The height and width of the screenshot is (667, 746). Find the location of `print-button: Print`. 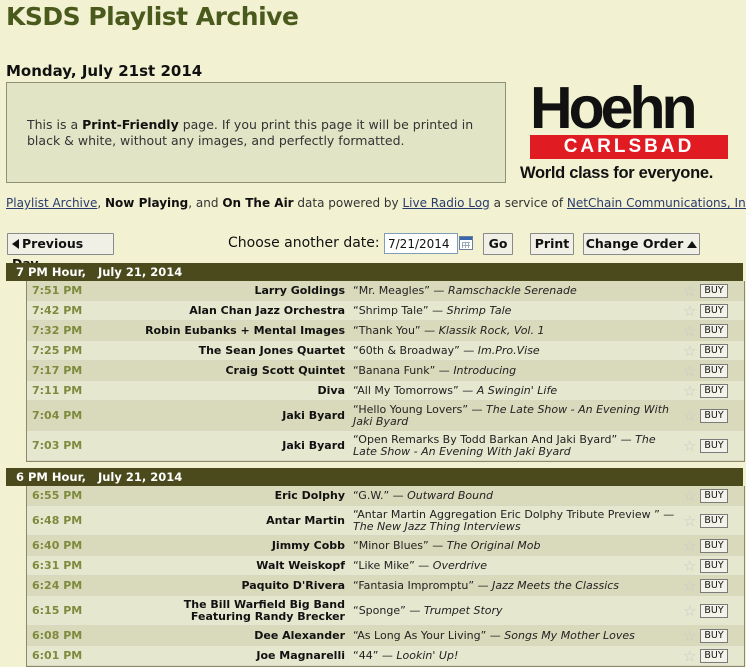

print-button: Print is located at coordinates (552, 244).